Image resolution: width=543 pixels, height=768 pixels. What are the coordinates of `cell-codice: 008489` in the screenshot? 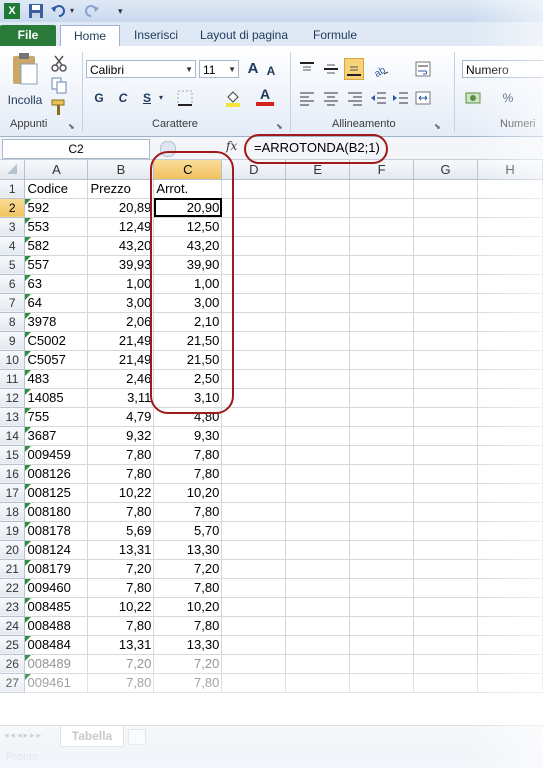 It's located at (56, 664).